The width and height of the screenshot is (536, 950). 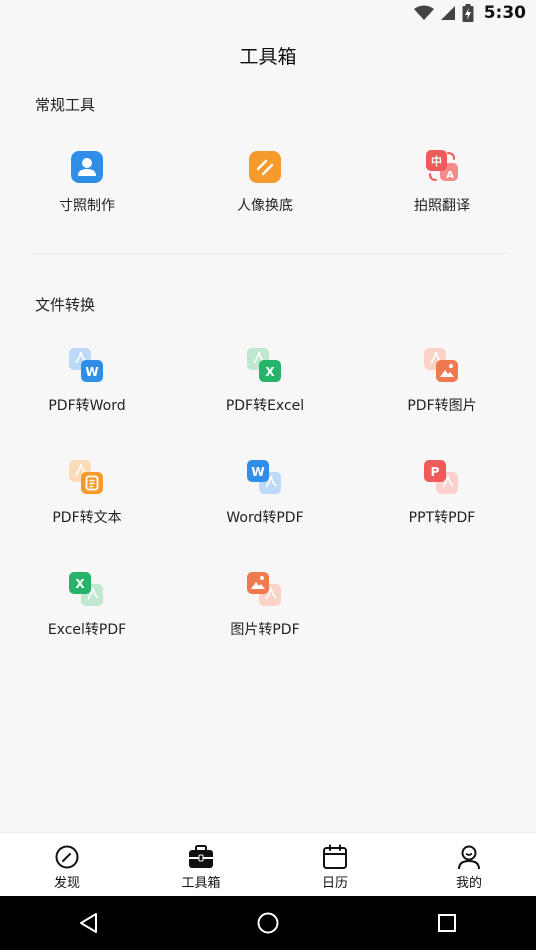 What do you see at coordinates (442, 479) in the screenshot?
I see `ppt-to-pdf-icon: P` at bounding box center [442, 479].